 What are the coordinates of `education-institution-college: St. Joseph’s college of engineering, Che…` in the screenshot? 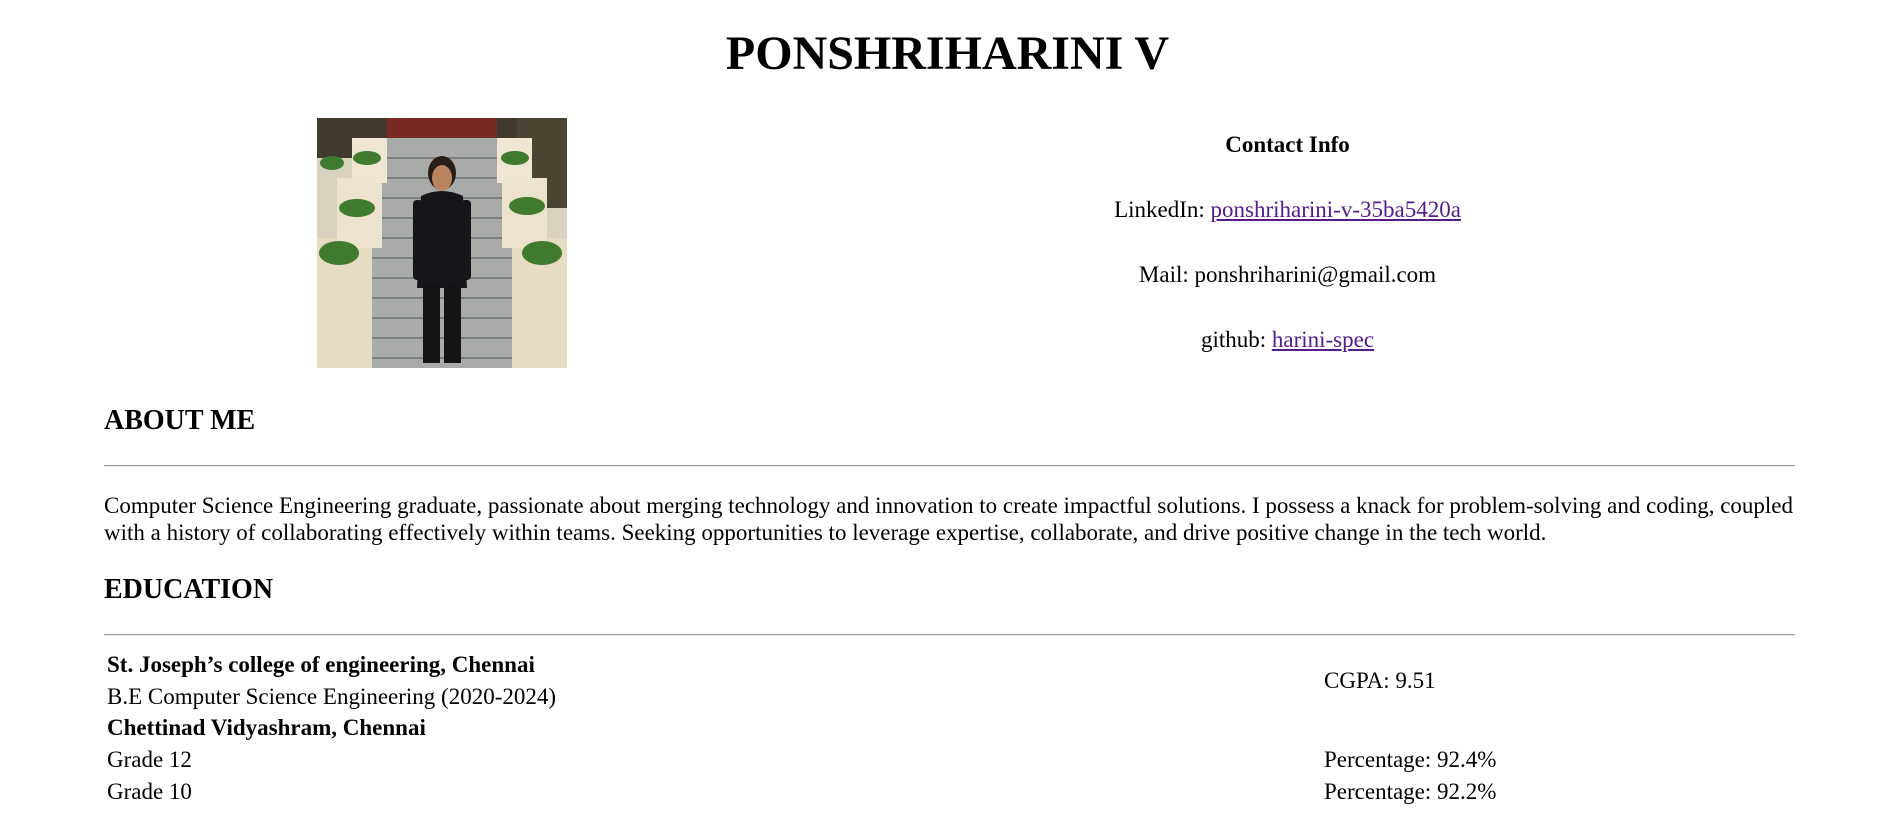 It's located at (321, 664).